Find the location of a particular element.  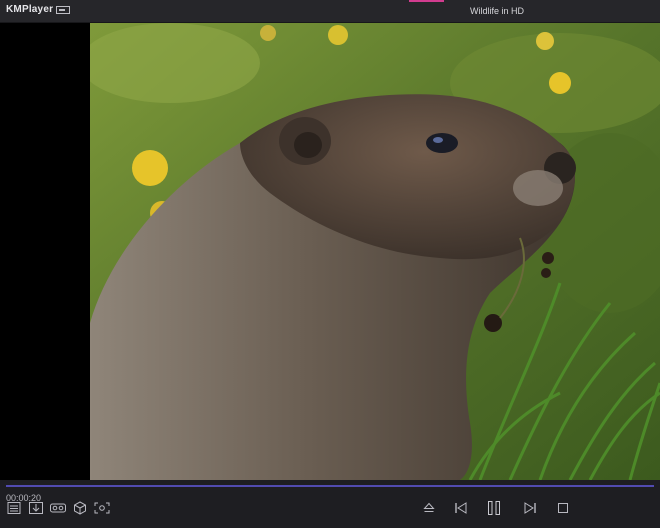

skip-next-icon is located at coordinates (530, 508).